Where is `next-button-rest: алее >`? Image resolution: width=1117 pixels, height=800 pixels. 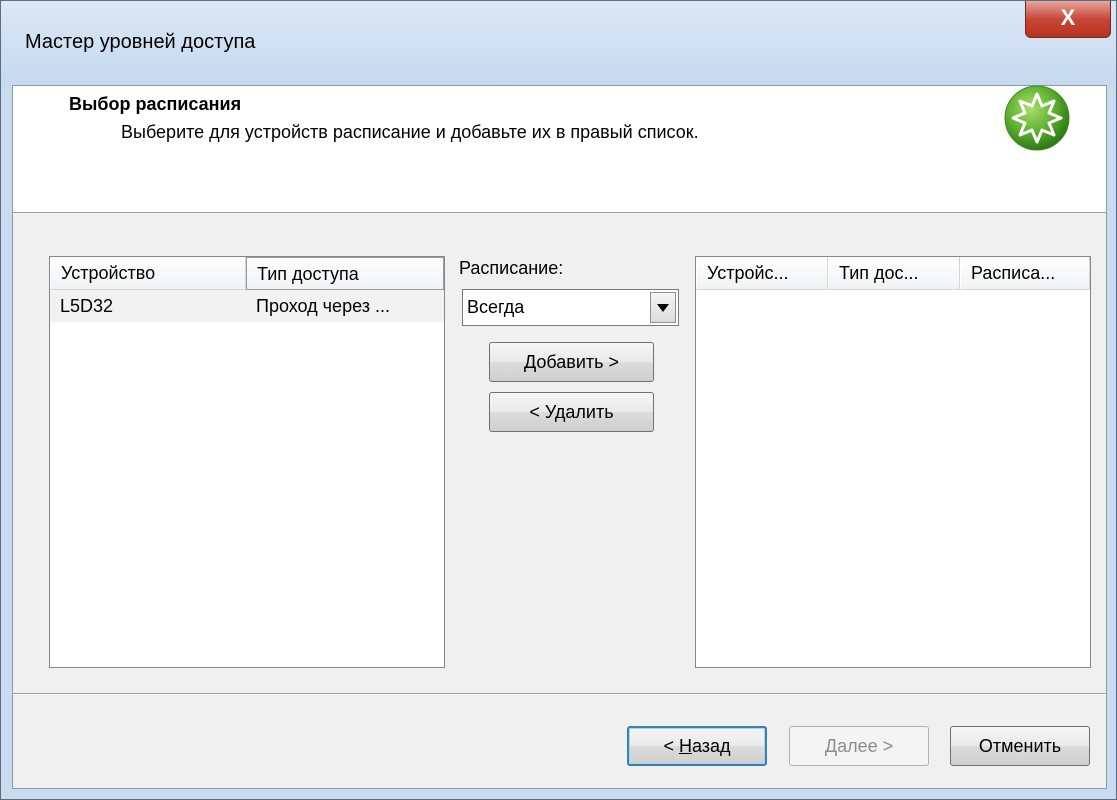
next-button-rest: алее > is located at coordinates (865, 746).